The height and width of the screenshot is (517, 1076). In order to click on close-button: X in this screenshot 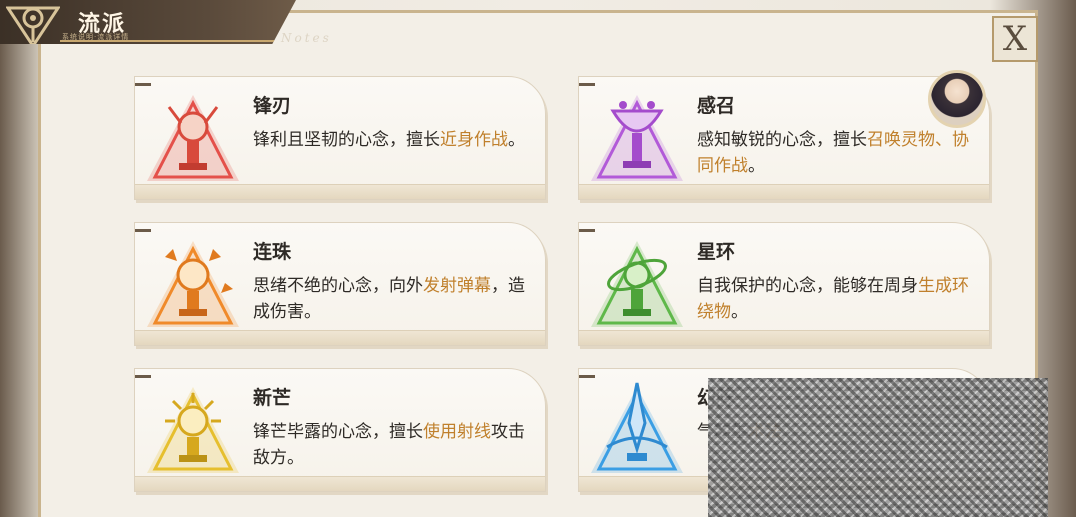, I will do `click(1015, 39)`.